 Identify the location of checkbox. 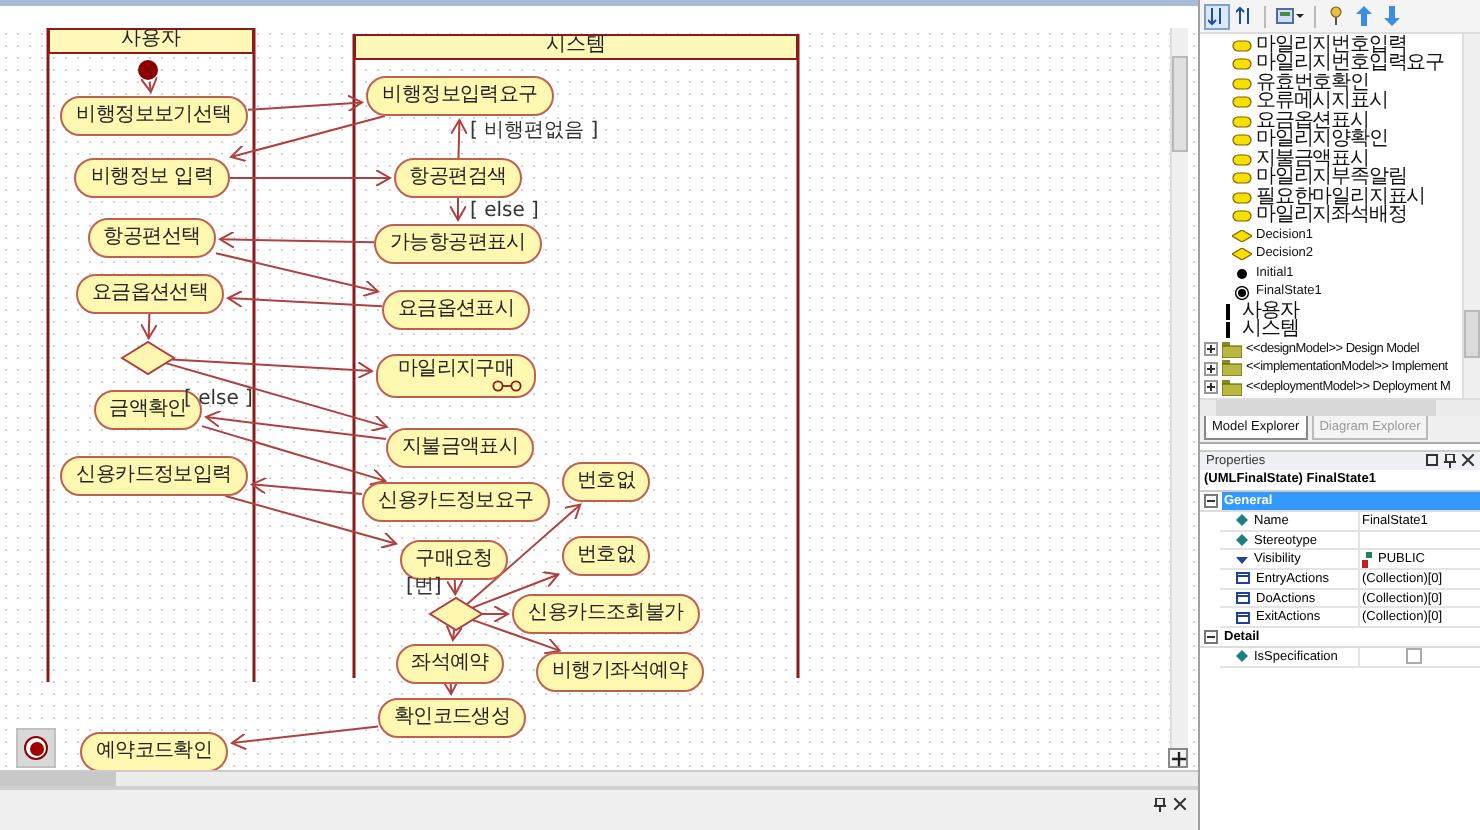
(1414, 656).